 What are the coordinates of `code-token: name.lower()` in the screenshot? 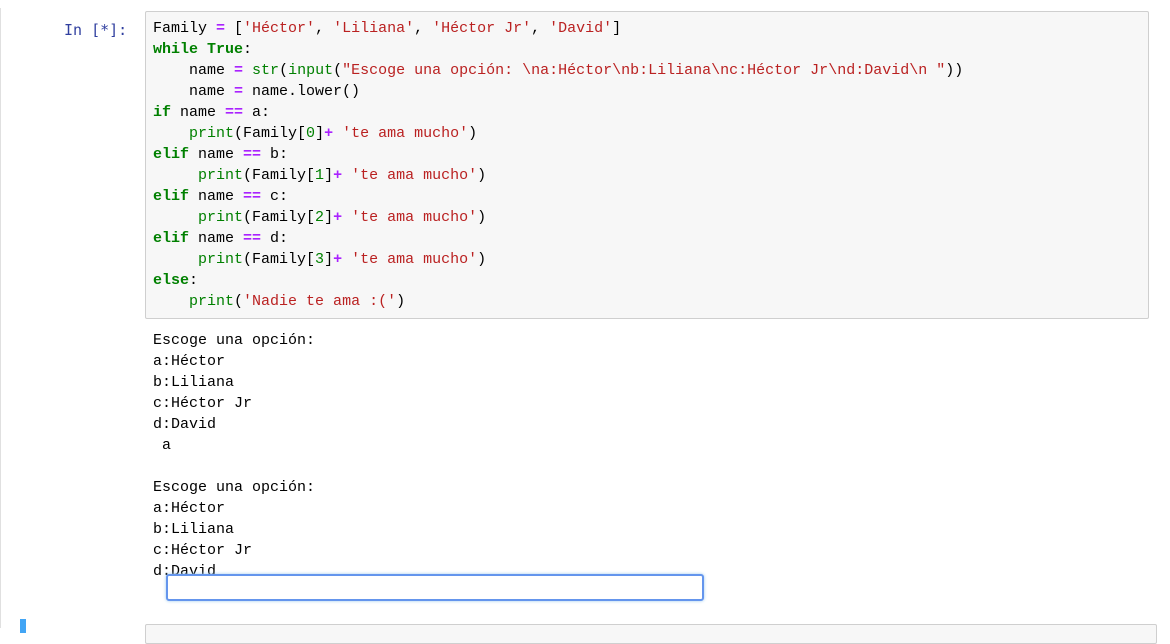 It's located at (302, 91).